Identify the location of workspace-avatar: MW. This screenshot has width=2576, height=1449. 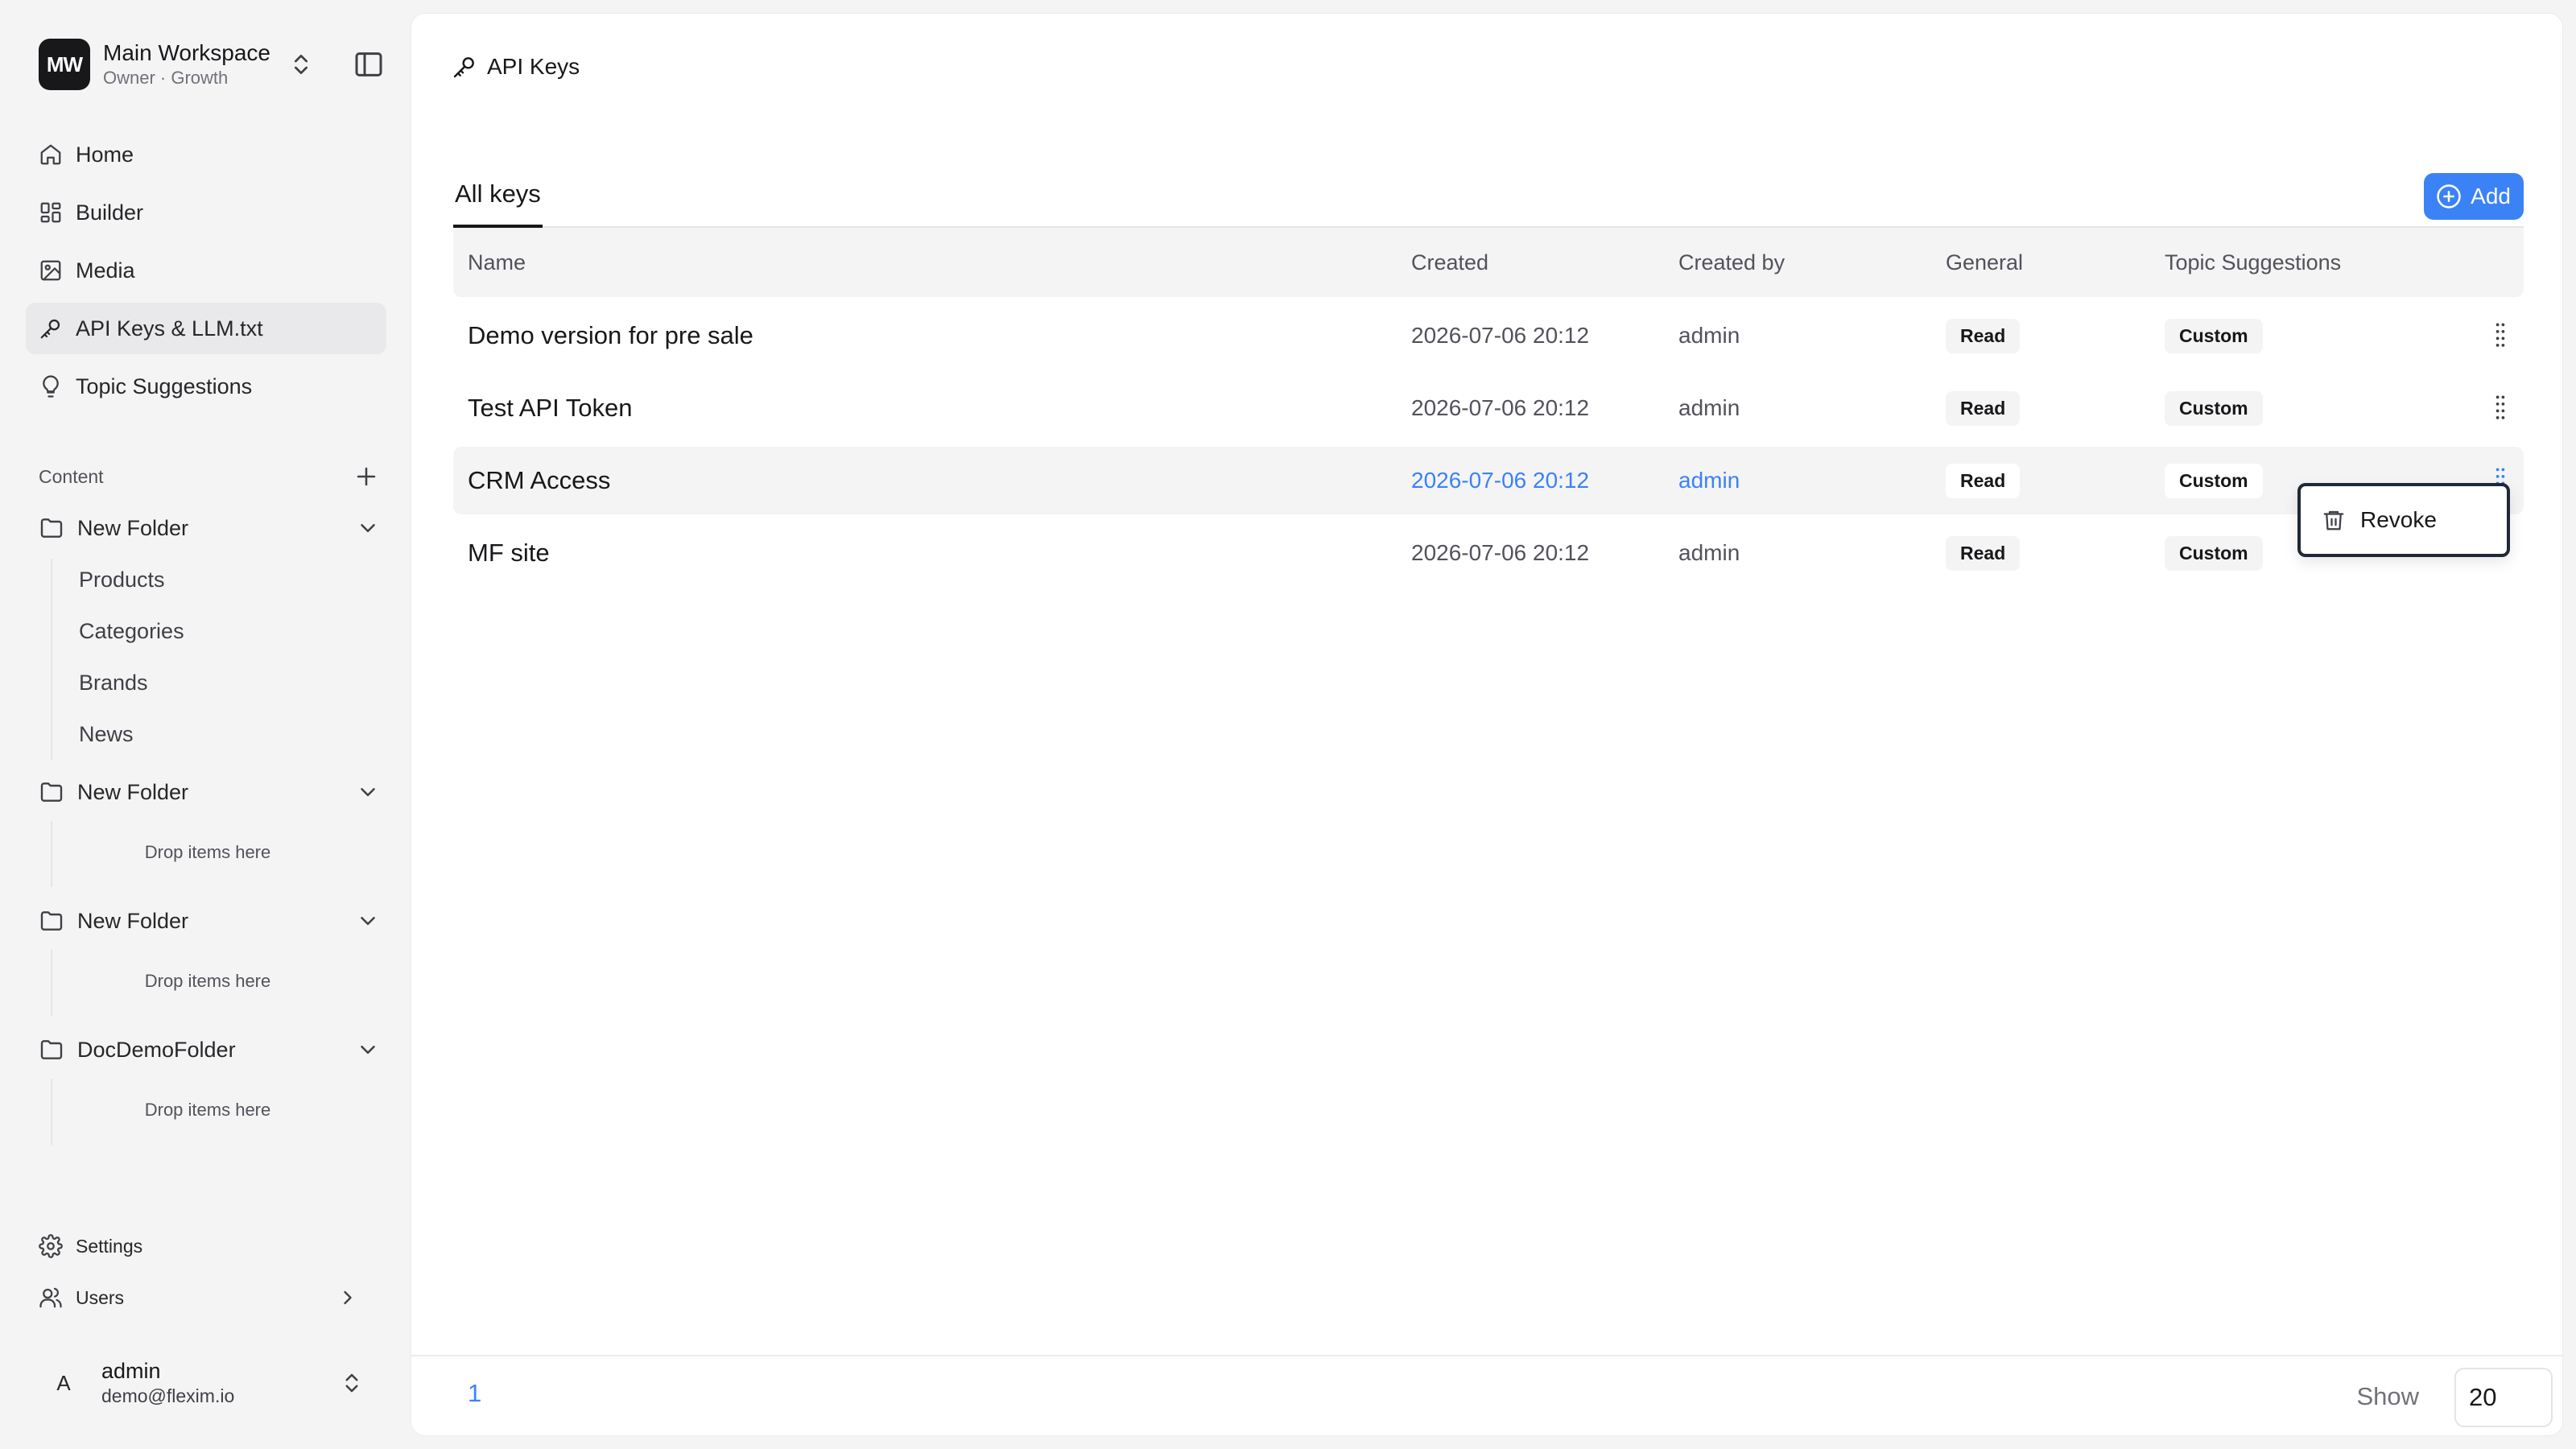
(64, 64).